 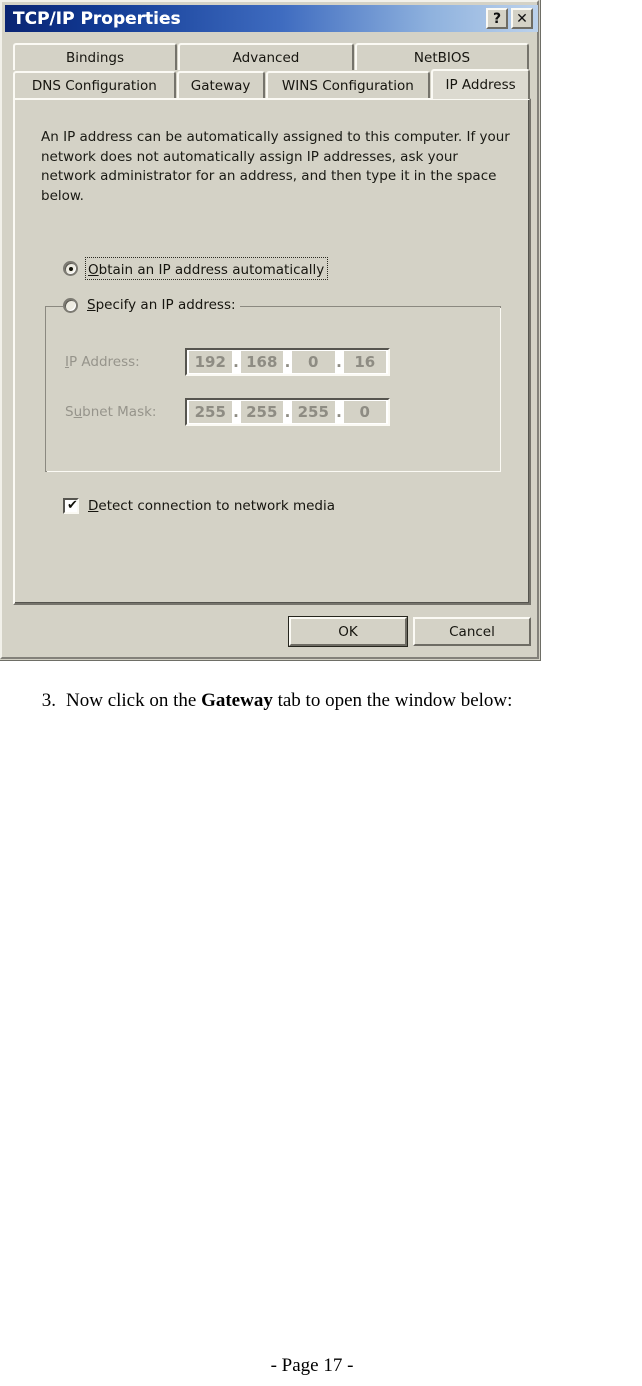 I want to click on ip-octet-4: 16, so click(x=364, y=362).